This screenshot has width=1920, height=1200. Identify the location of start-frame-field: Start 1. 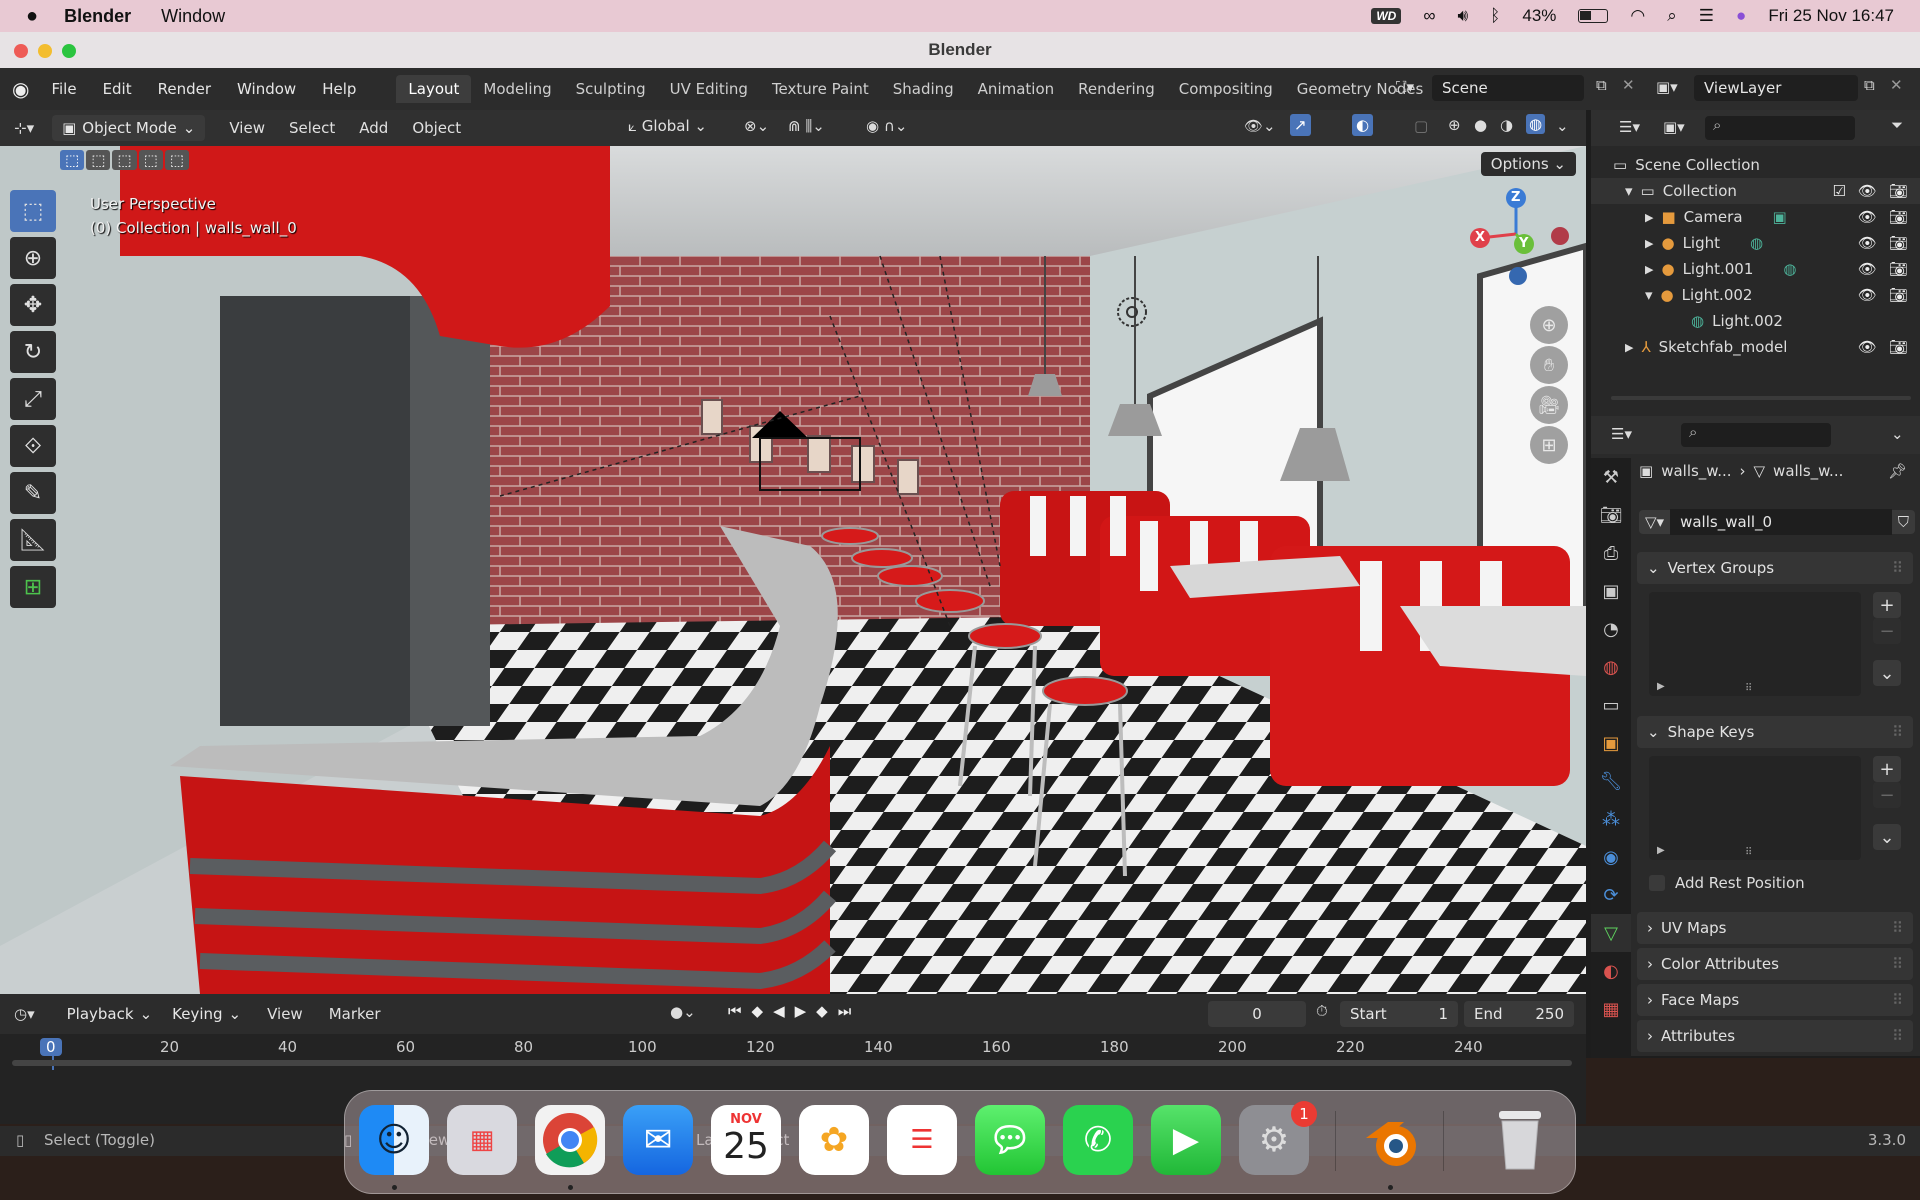
(1399, 1014).